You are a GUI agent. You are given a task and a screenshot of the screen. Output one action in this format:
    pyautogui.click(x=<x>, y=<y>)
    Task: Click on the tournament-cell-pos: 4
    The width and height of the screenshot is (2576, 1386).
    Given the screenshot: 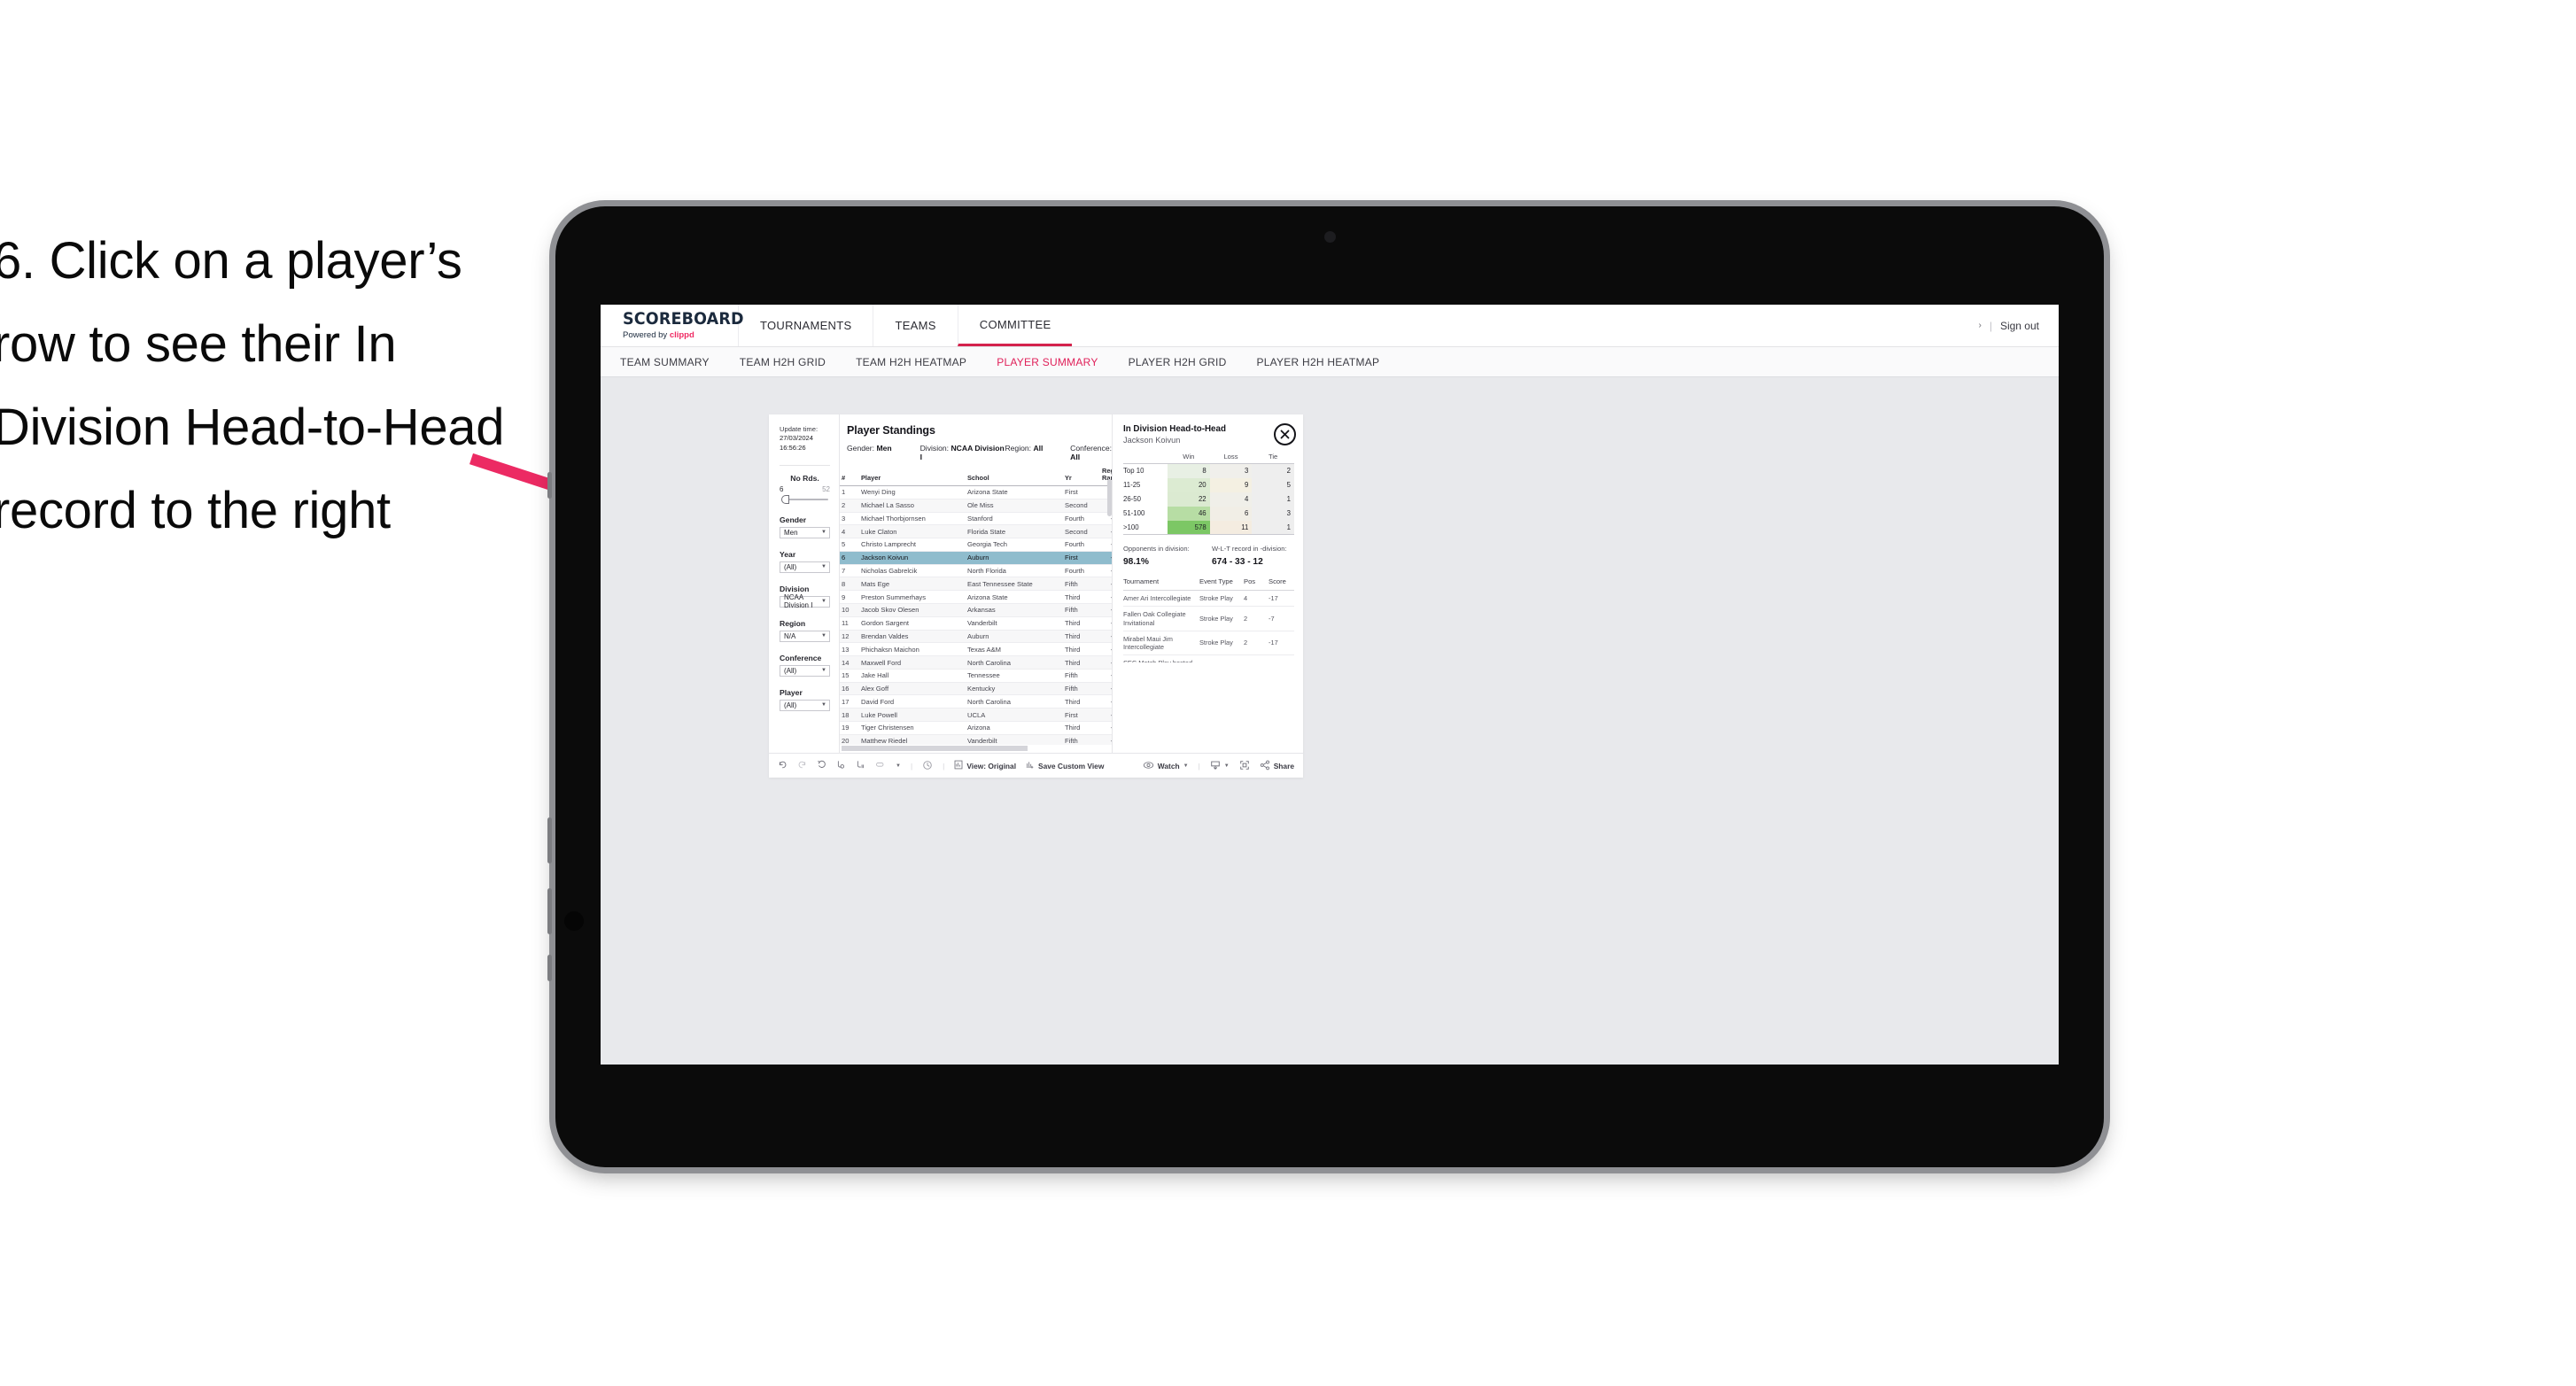 What is the action you would take?
    pyautogui.click(x=1256, y=599)
    